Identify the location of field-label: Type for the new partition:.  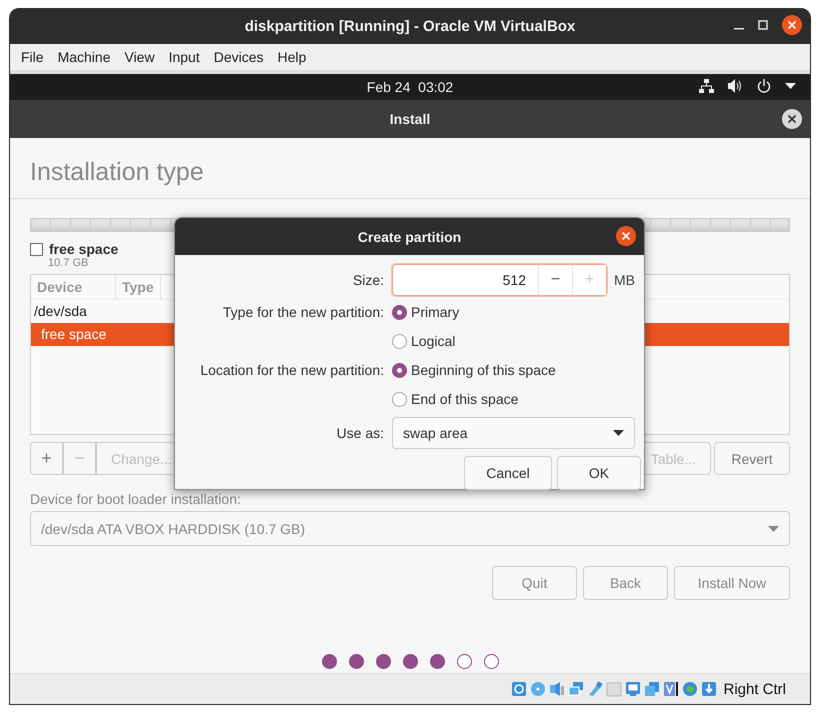
(303, 312).